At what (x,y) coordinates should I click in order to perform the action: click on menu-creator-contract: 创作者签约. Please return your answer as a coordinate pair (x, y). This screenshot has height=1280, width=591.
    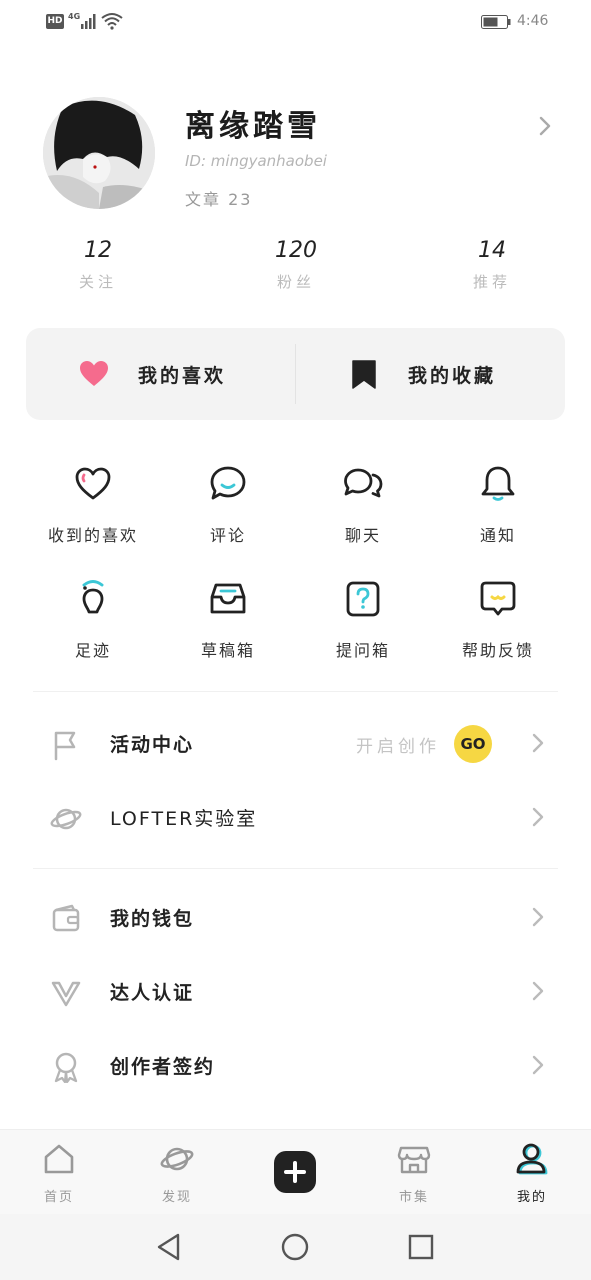
    Looking at the image, I should click on (295, 1066).